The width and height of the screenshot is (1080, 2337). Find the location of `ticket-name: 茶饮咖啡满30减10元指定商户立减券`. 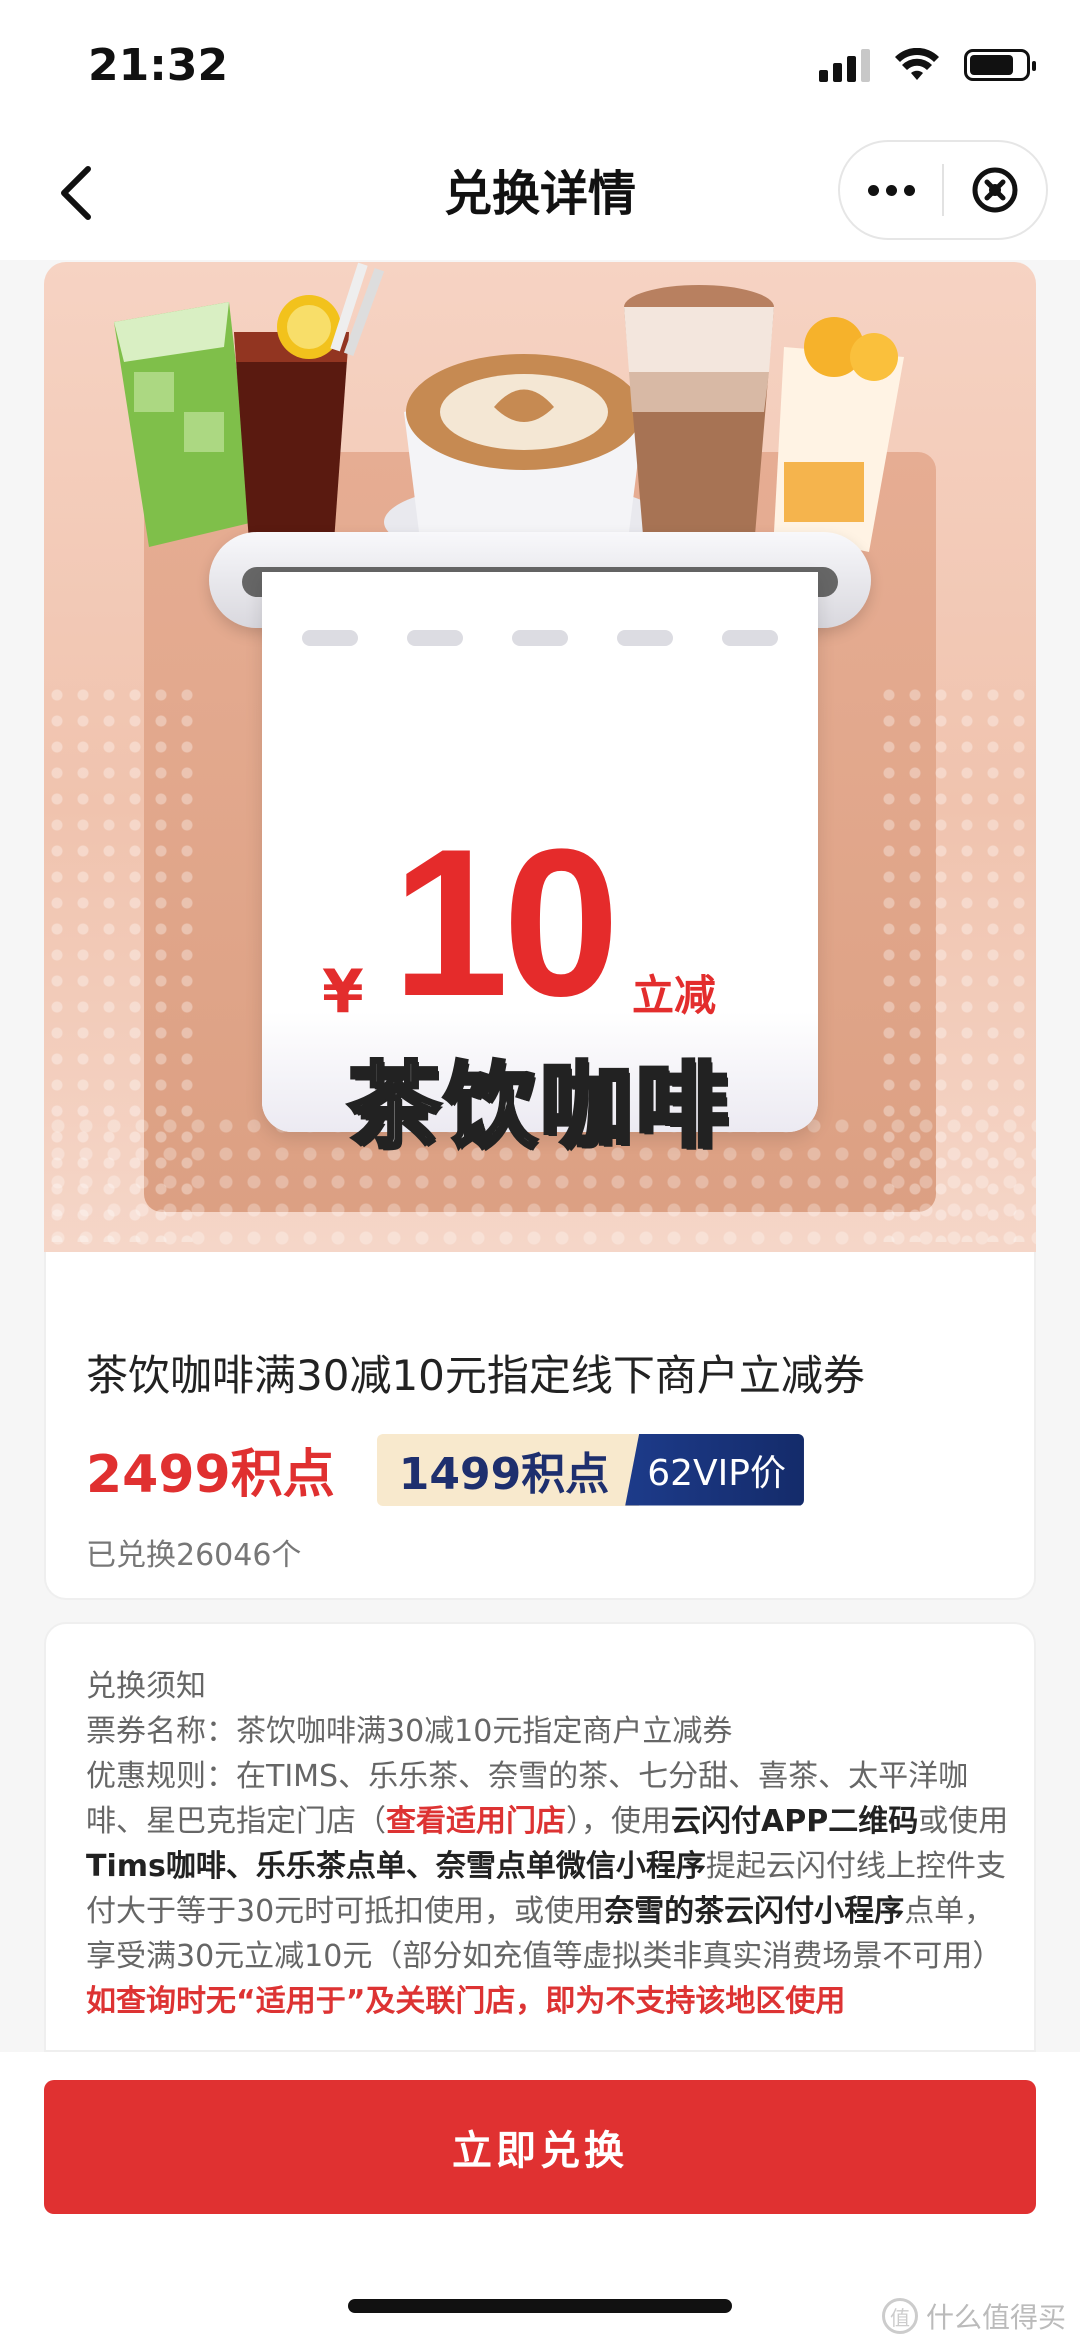

ticket-name: 茶饮咖啡满30减10元指定商户立减券 is located at coordinates (484, 1731).